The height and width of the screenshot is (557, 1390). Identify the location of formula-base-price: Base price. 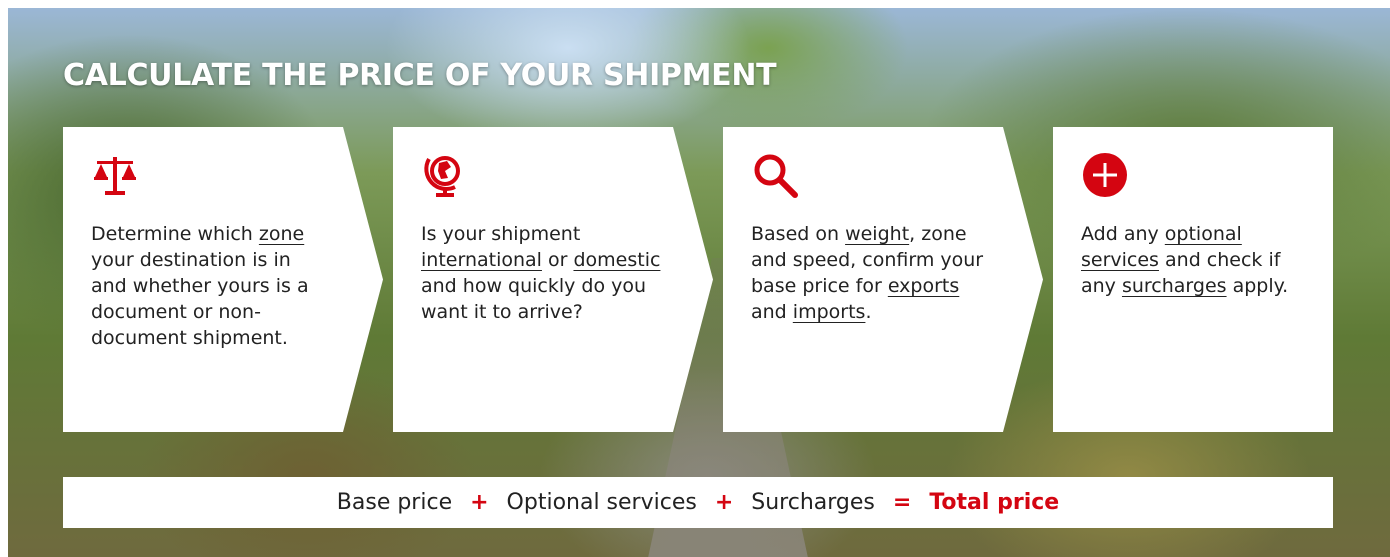
(394, 502).